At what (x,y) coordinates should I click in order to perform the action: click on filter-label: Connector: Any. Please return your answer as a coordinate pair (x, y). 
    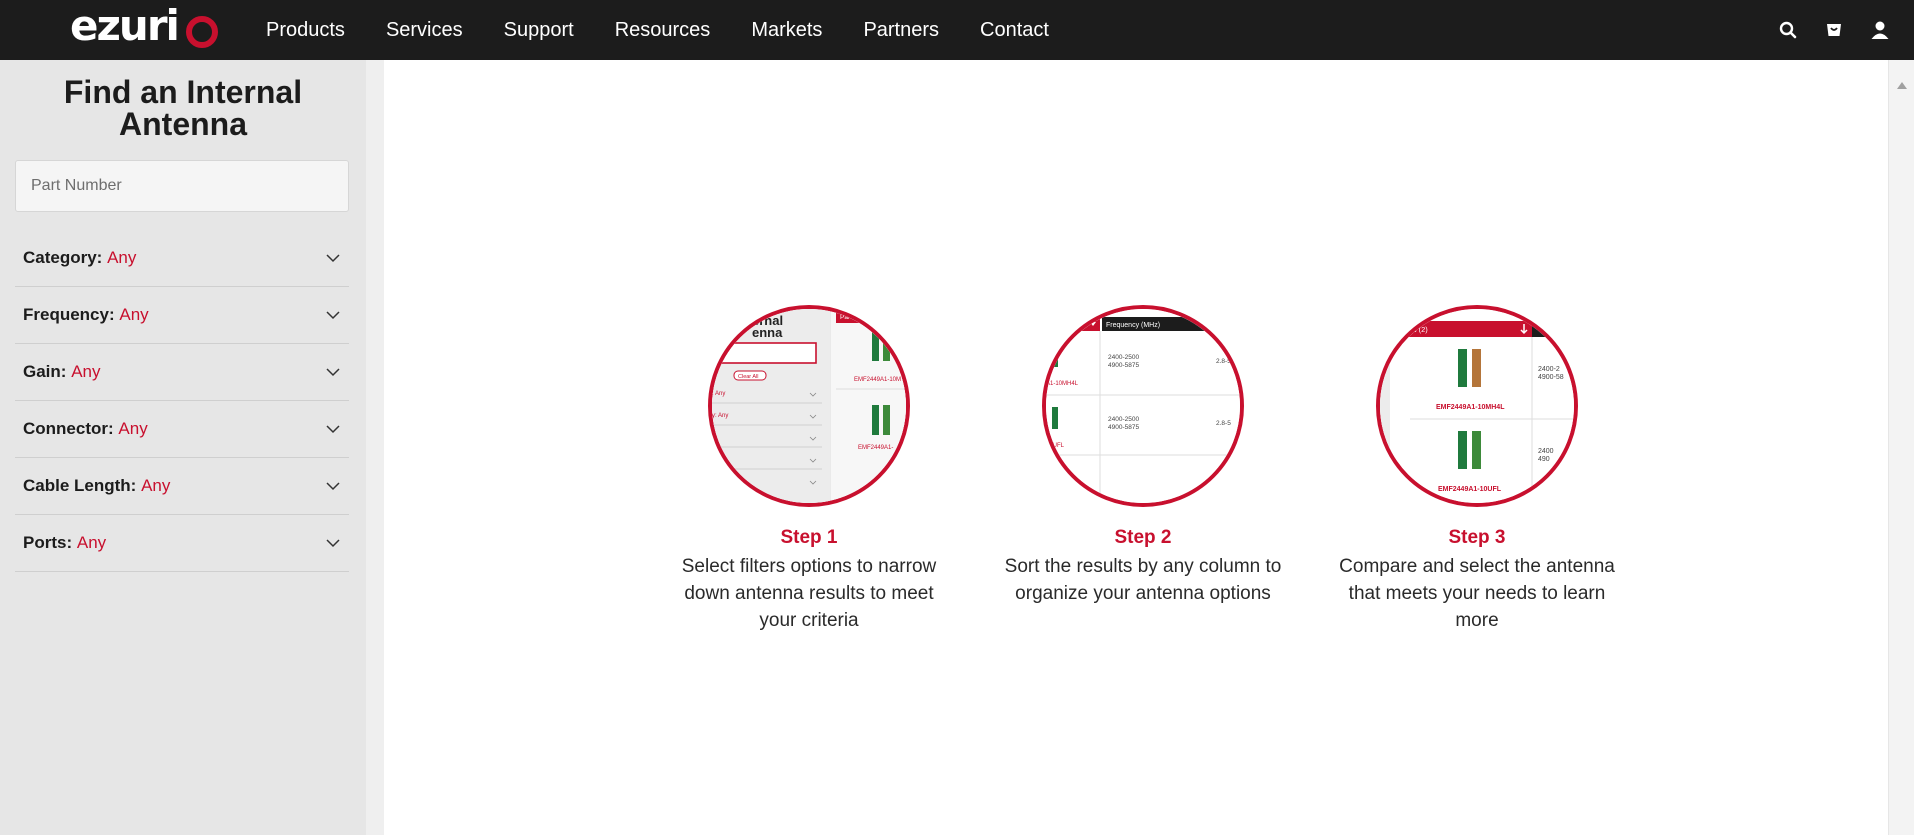
    Looking at the image, I should click on (85, 428).